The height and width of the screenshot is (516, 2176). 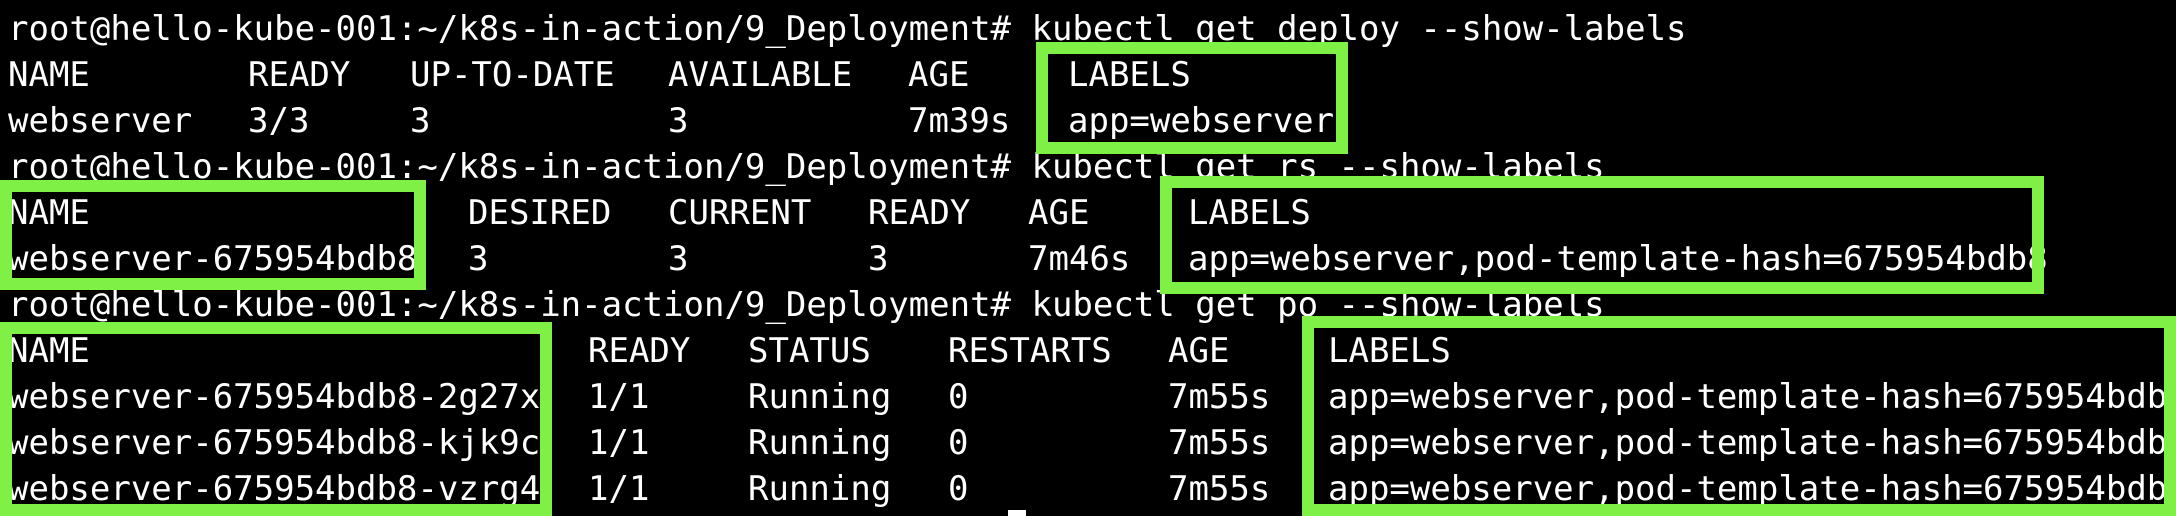 I want to click on terminal-cursor, so click(x=1017, y=513).